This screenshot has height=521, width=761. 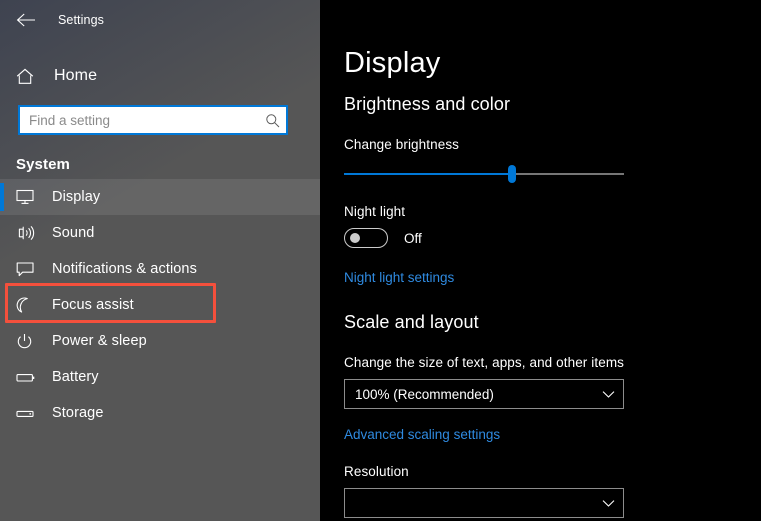 I want to click on scale-dropdown-value: 100% (Recommended), so click(x=424, y=394).